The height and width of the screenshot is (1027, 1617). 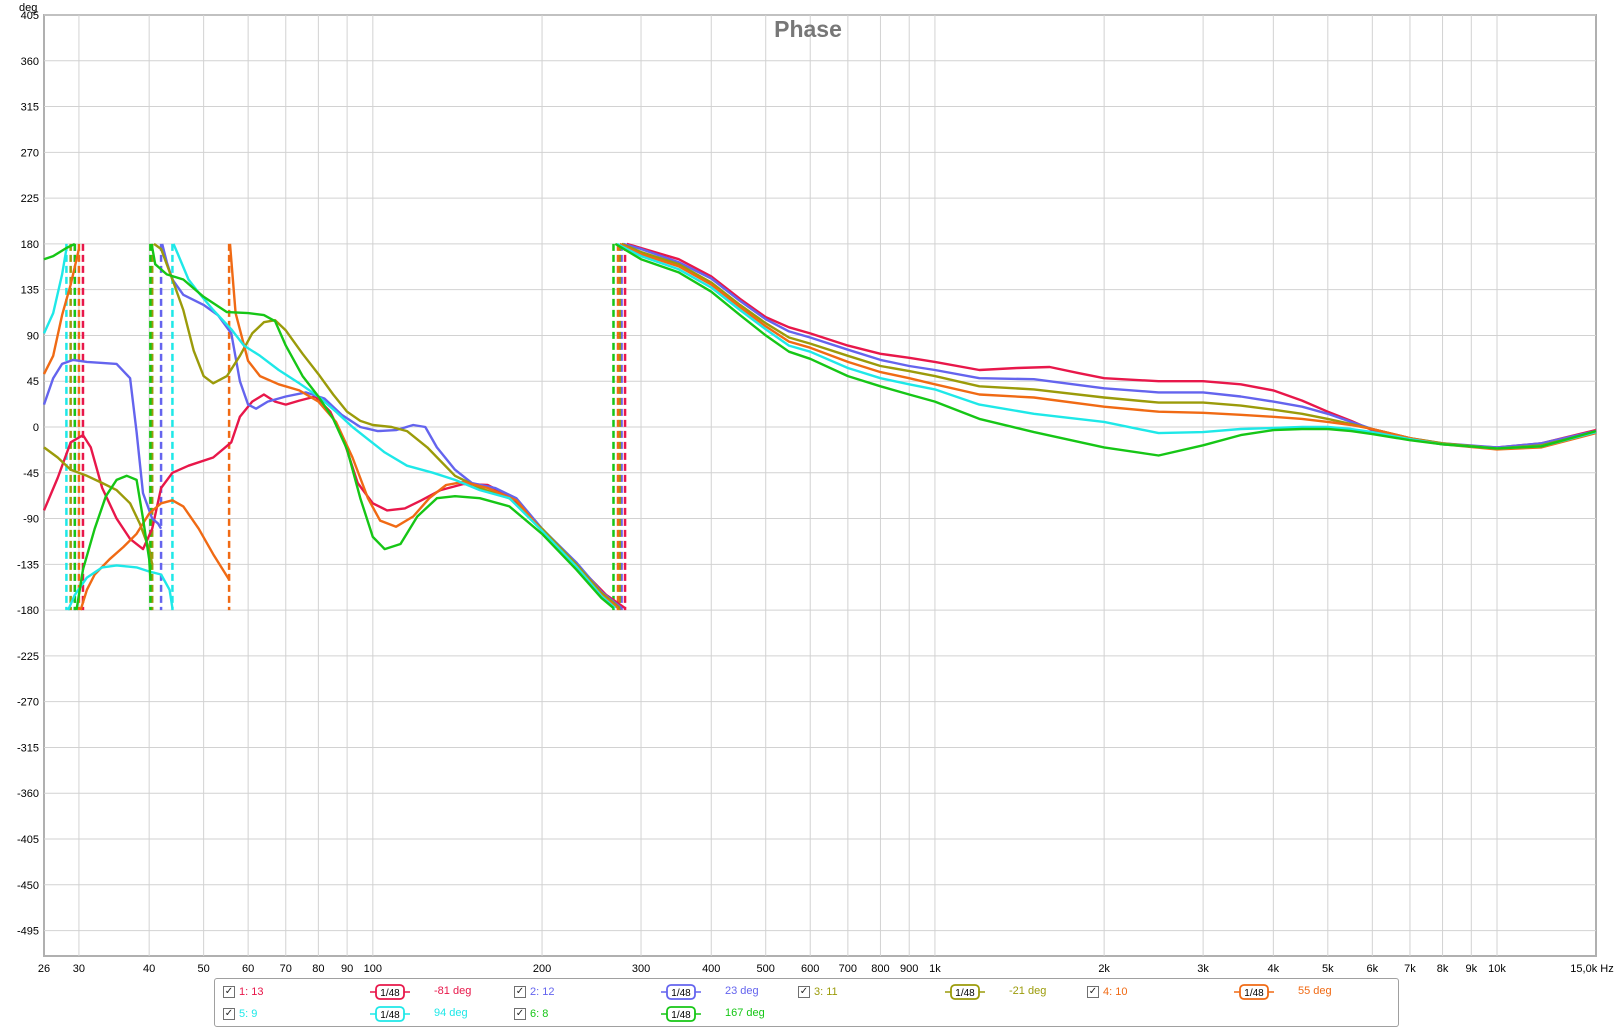 I want to click on legend-item-3: ✓ 3: 11, so click(x=818, y=992).